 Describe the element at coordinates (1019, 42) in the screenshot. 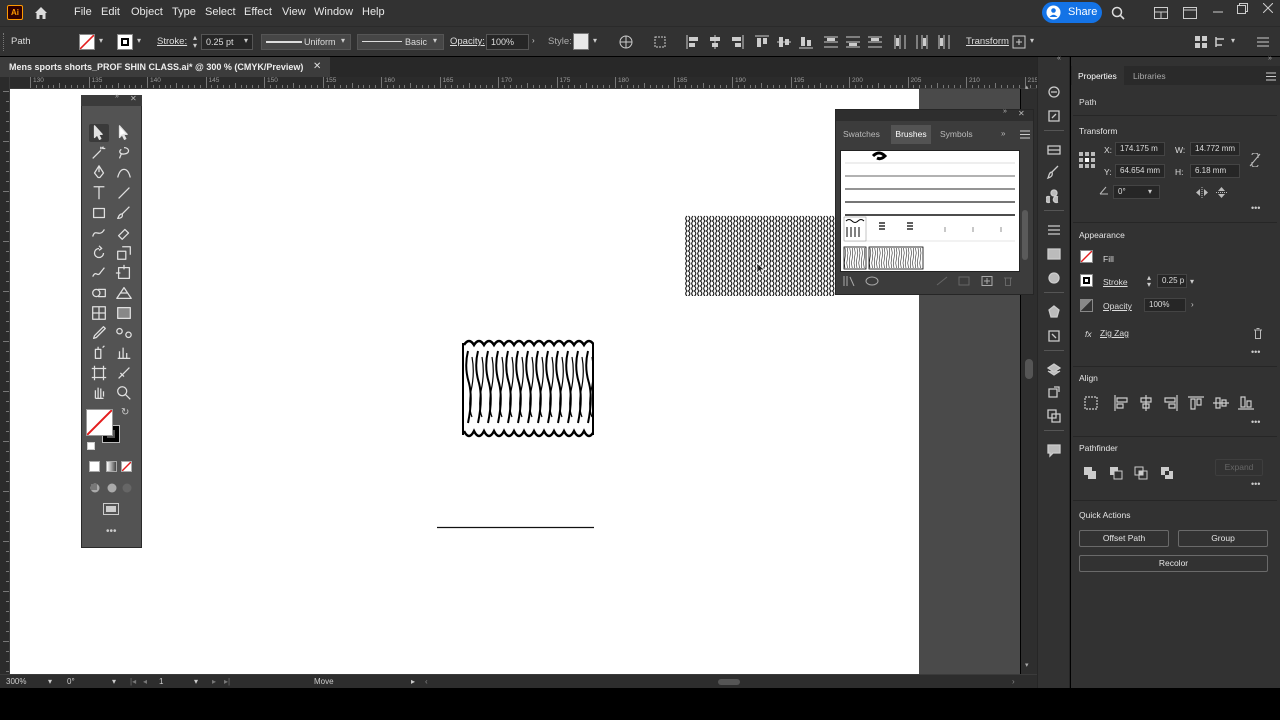

I see `transform-options-icon` at that location.